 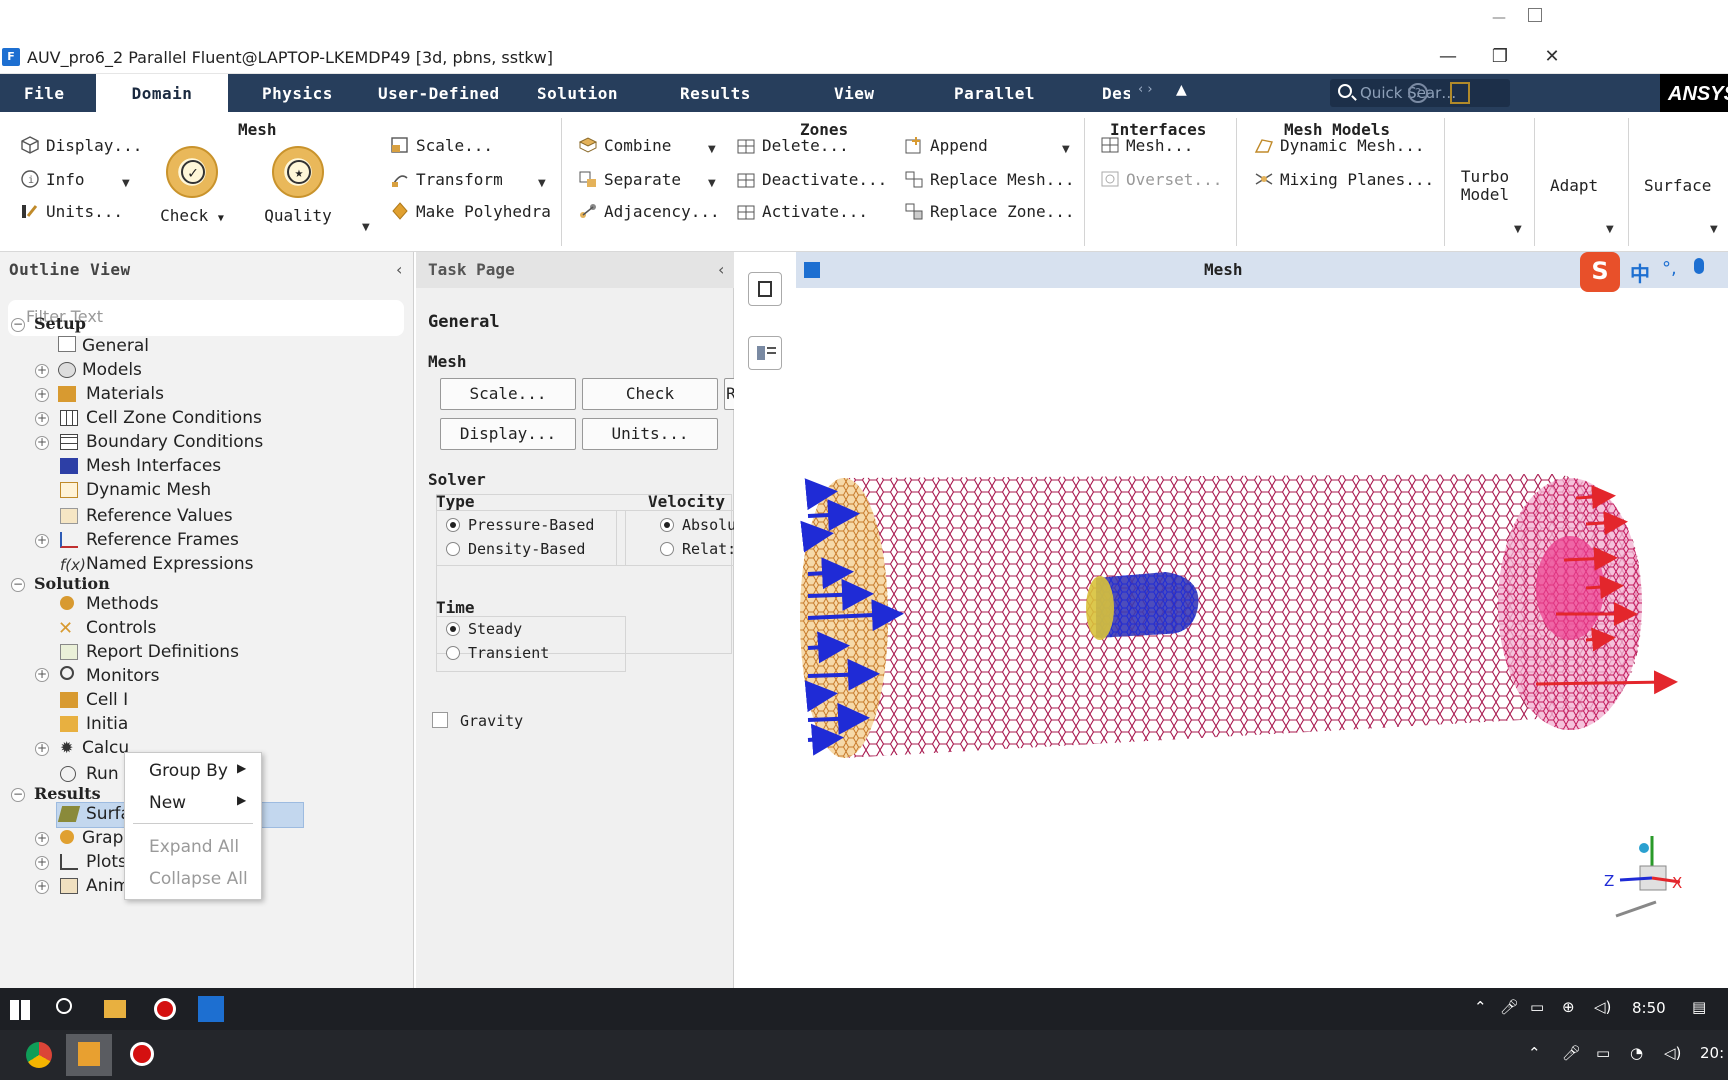 I want to click on tray-mic-icon: 🎤︎, so click(x=1509, y=1007).